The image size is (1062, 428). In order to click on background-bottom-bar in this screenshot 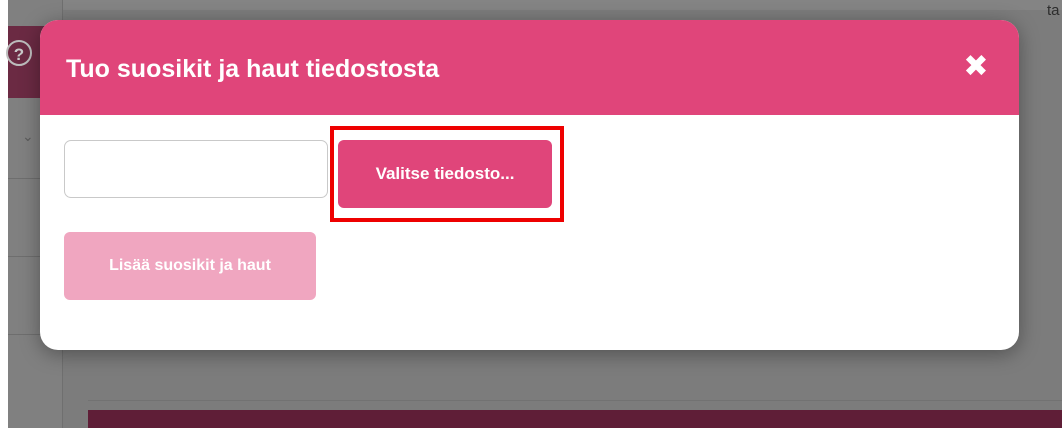, I will do `click(575, 419)`.